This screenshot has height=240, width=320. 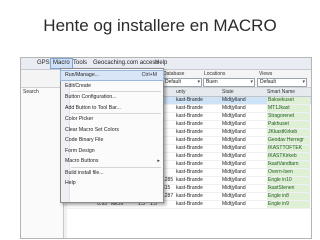 I want to click on row-smart-name: JKkastKirkeb, so click(x=288, y=132).